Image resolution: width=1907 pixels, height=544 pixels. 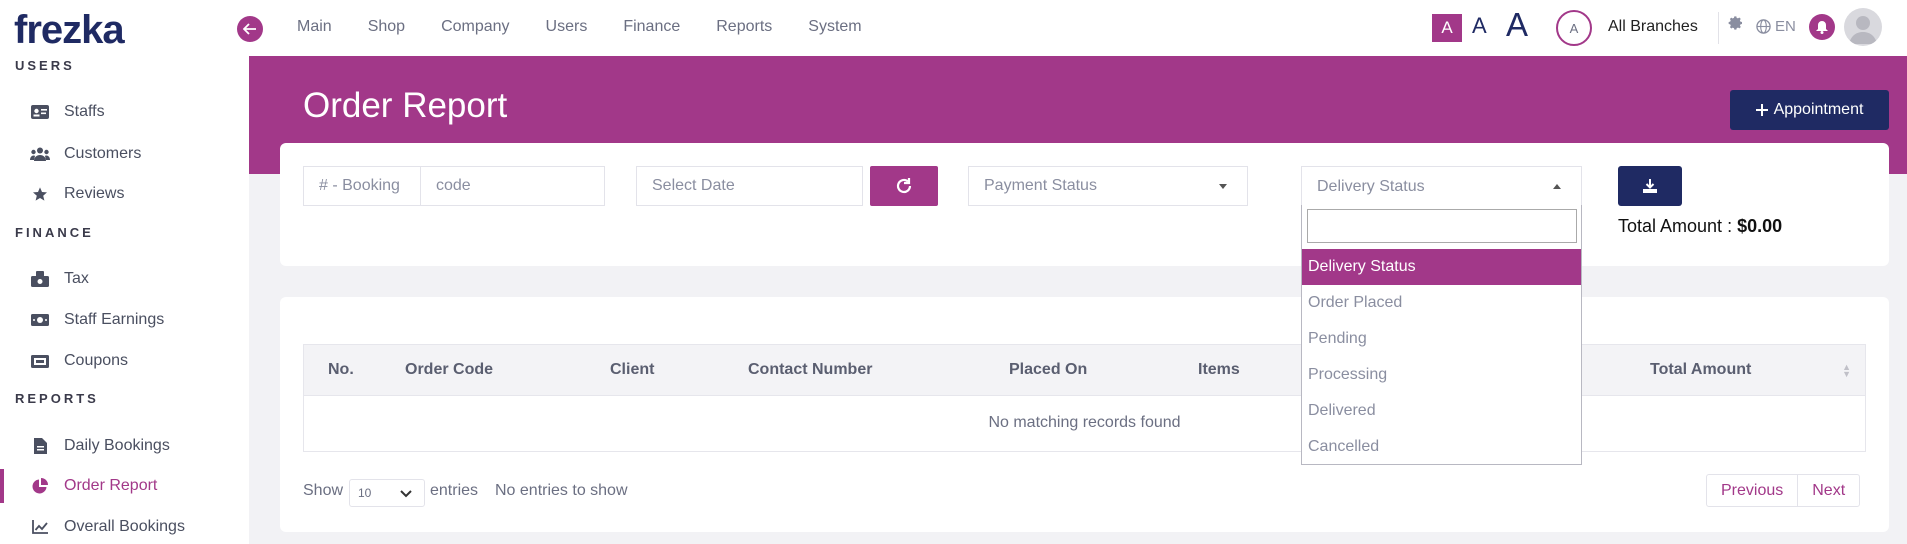 What do you see at coordinates (1442, 226) in the screenshot?
I see `dropdown-search-input` at bounding box center [1442, 226].